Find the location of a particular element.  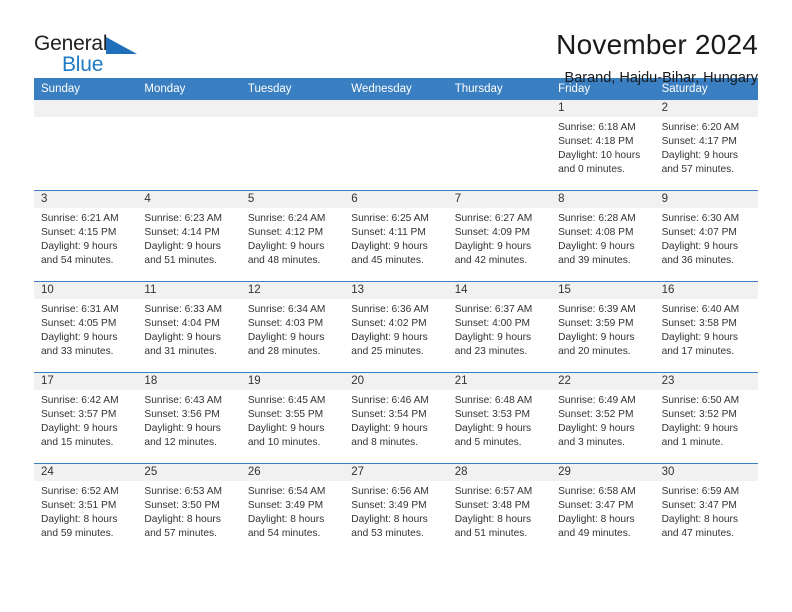

weekday-header-thursday: Thursday is located at coordinates (478, 89).